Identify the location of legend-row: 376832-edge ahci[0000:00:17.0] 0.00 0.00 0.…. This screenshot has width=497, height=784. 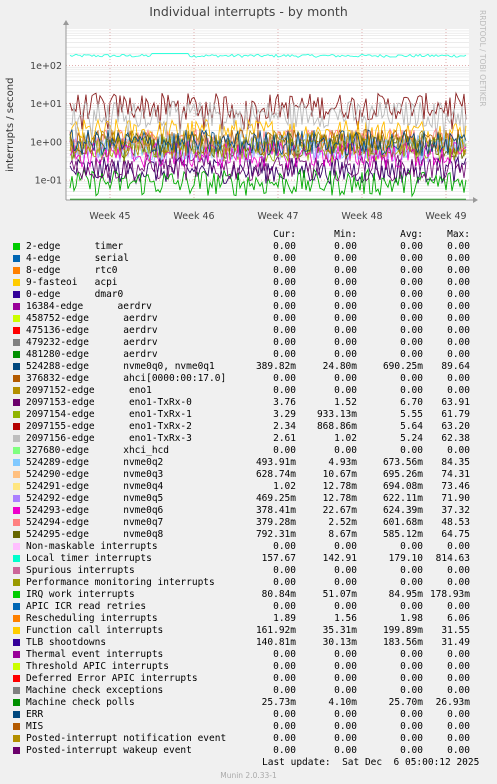
(248, 379).